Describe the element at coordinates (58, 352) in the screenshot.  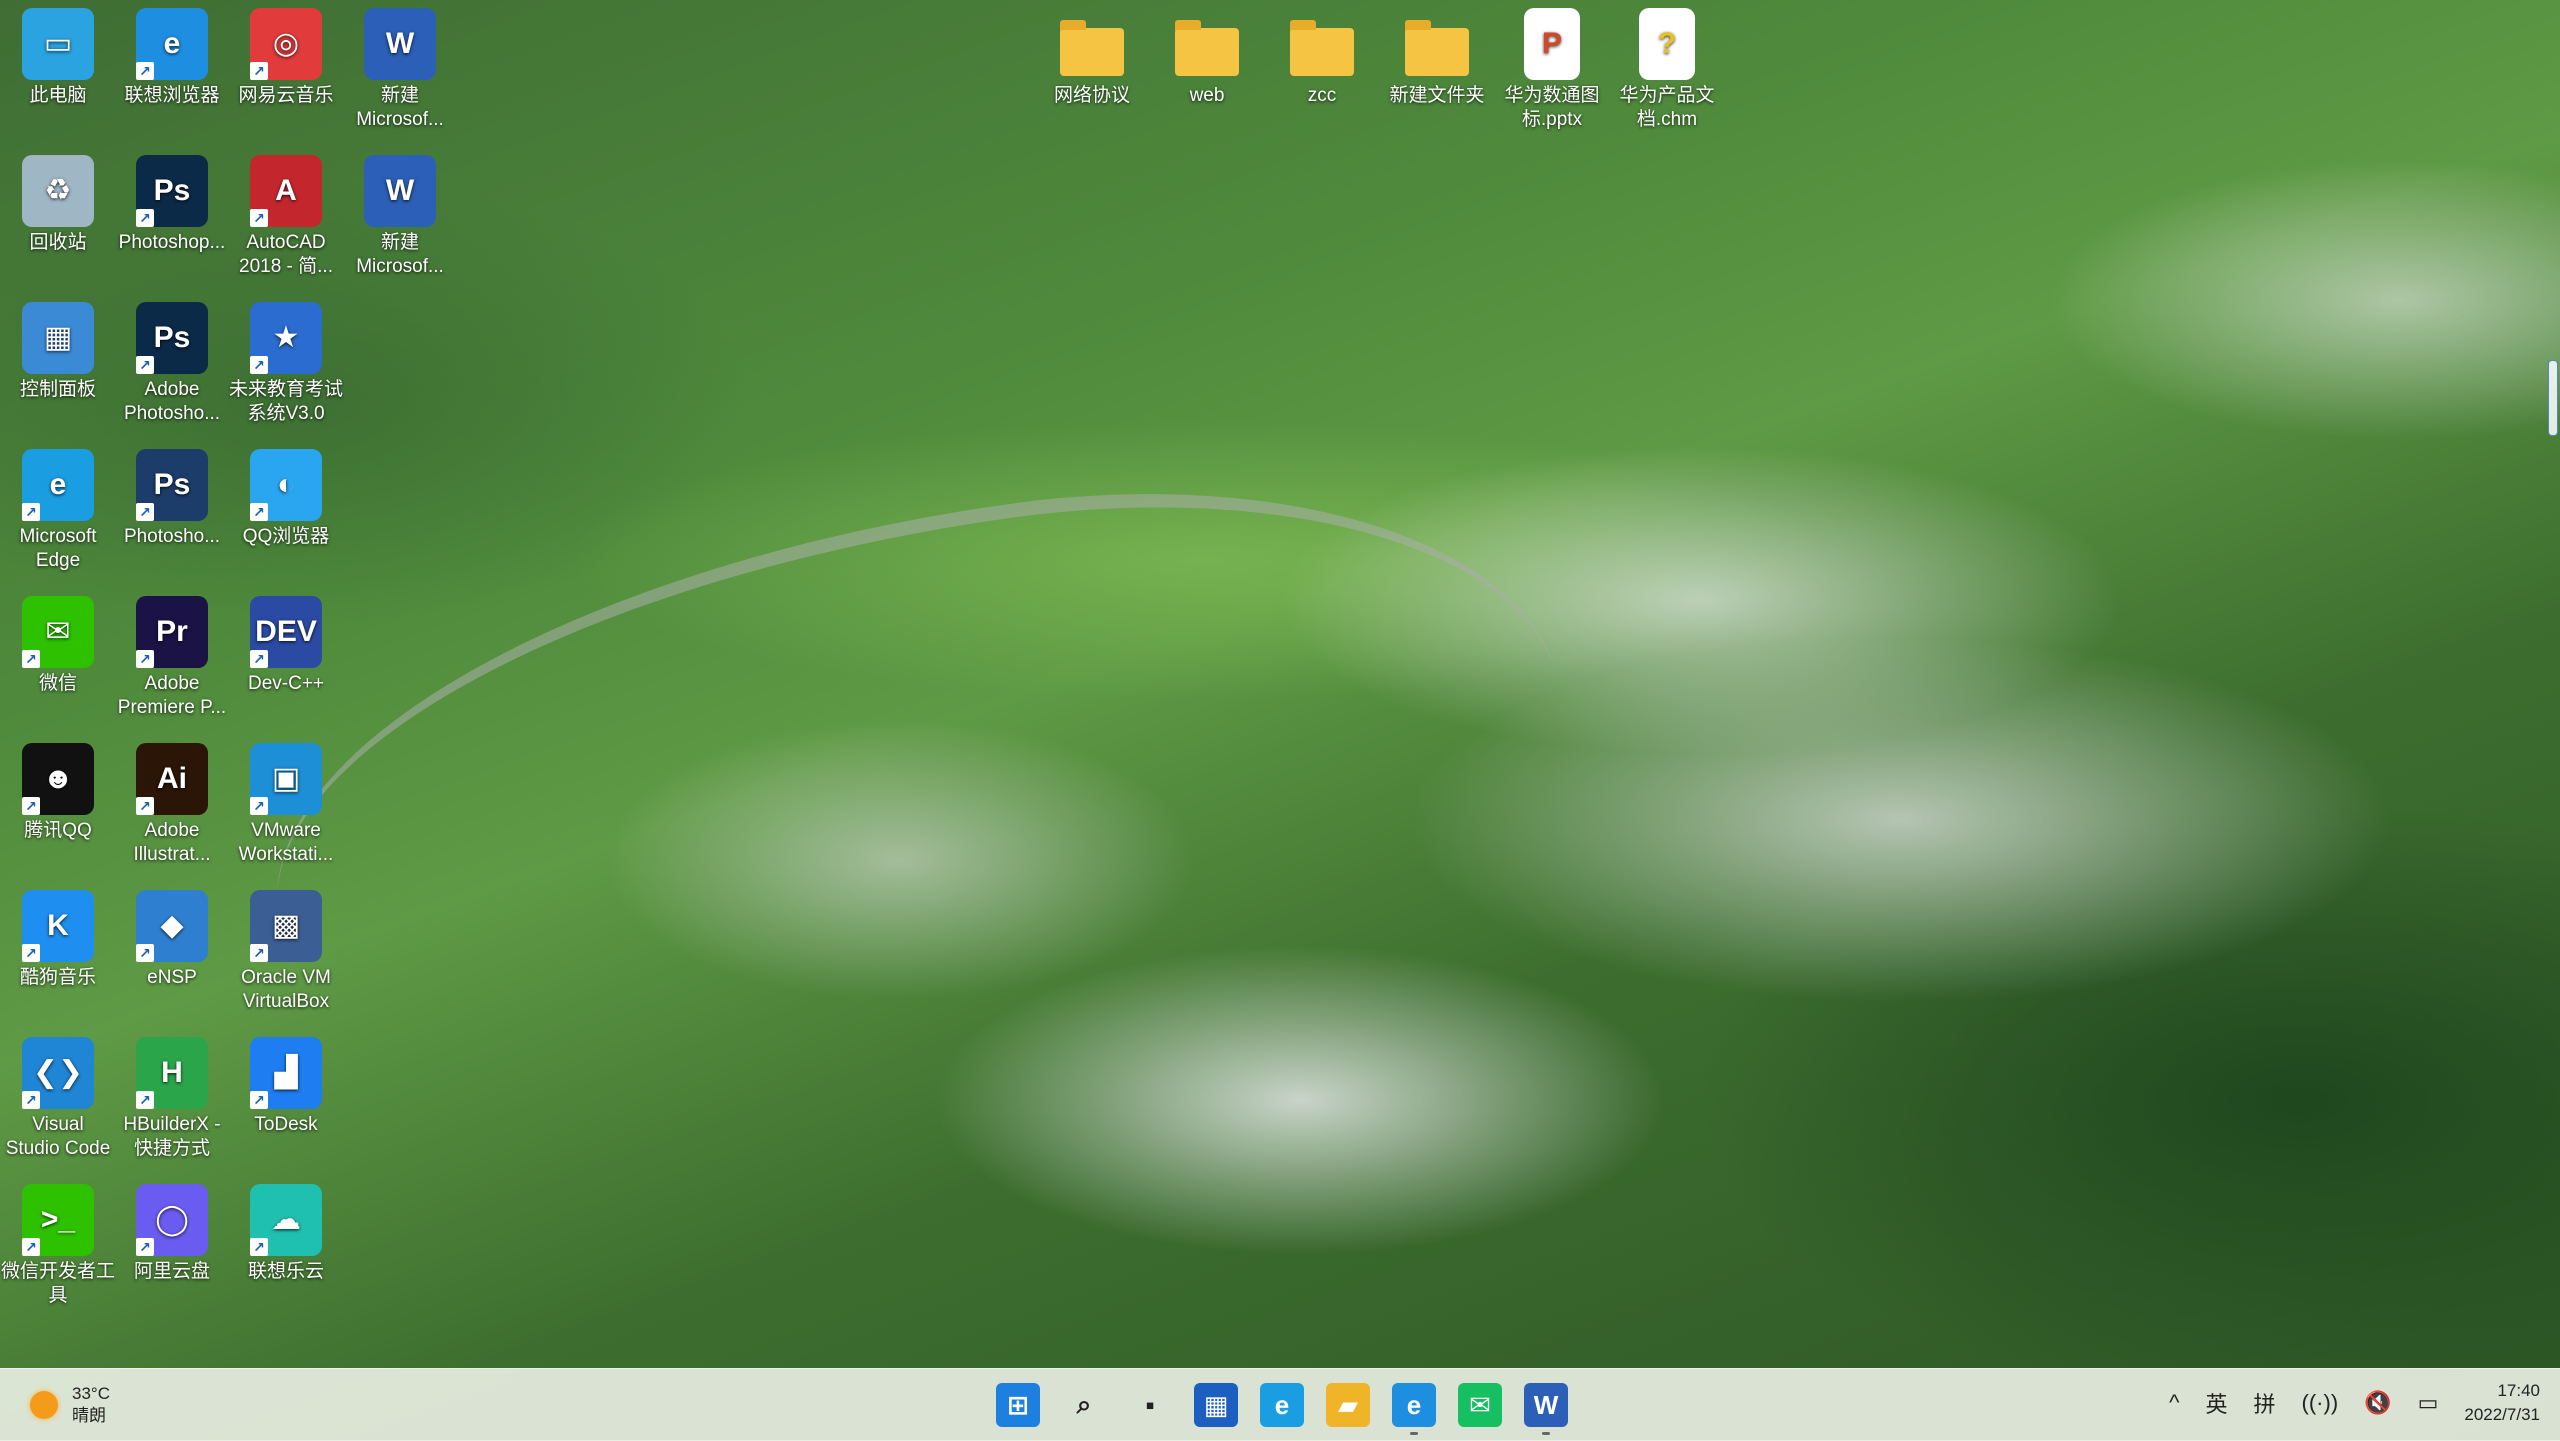
I see `desktop-icon: ▦ 控制面板` at that location.